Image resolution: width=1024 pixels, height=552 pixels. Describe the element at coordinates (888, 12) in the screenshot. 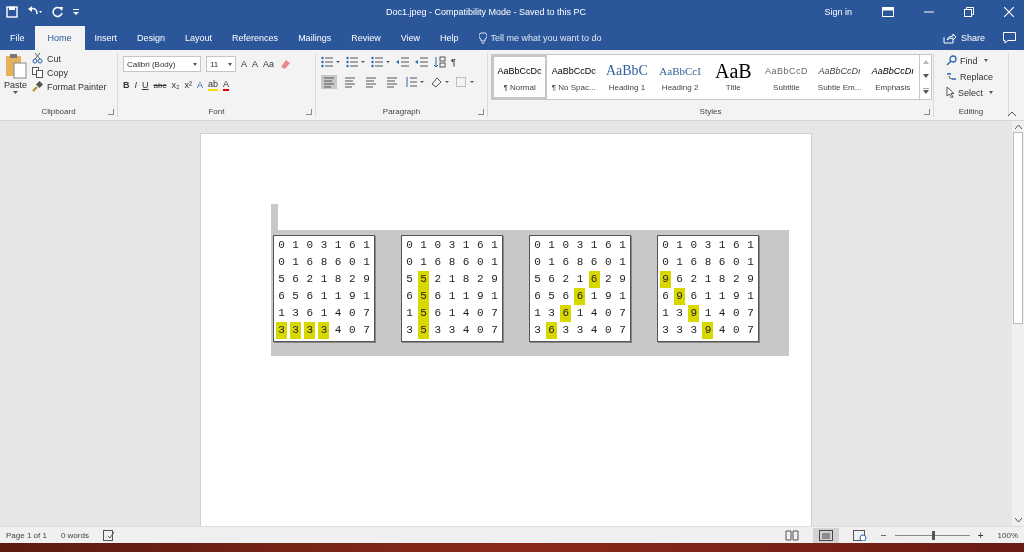

I see `ribbon-display-icon` at that location.